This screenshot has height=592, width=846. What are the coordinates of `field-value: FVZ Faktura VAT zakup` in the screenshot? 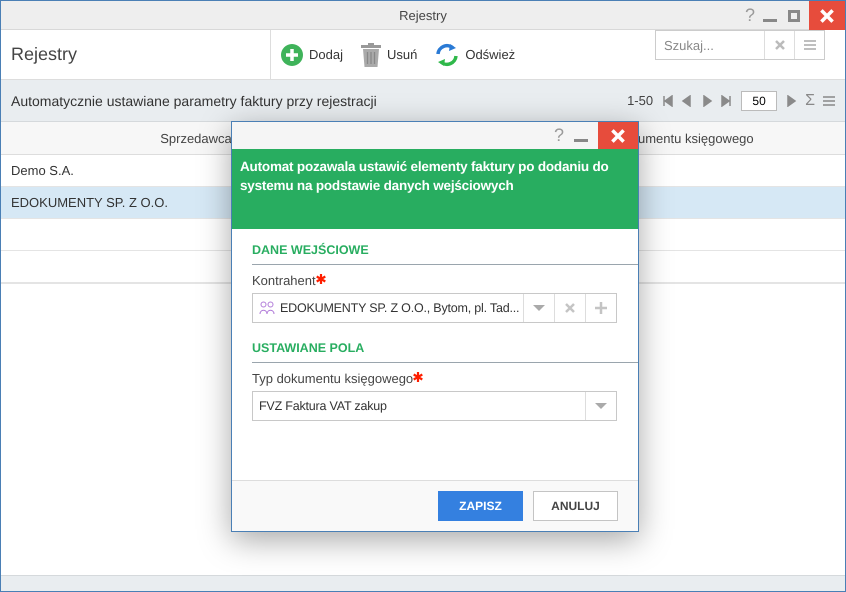 It's located at (323, 406).